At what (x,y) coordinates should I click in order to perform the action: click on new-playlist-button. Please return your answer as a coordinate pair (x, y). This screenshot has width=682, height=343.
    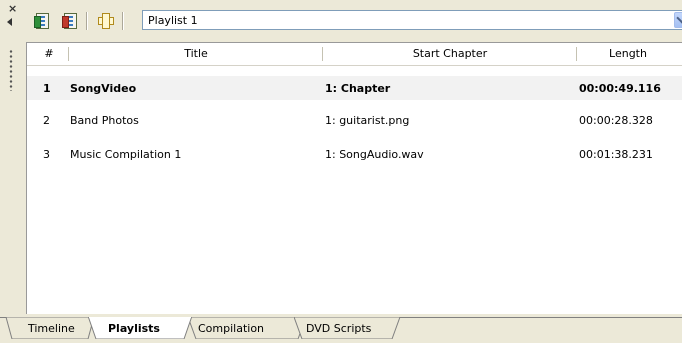
    Looking at the image, I should click on (41, 20).